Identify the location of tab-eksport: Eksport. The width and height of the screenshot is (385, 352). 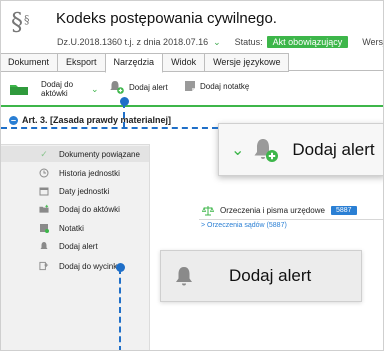
(81, 62).